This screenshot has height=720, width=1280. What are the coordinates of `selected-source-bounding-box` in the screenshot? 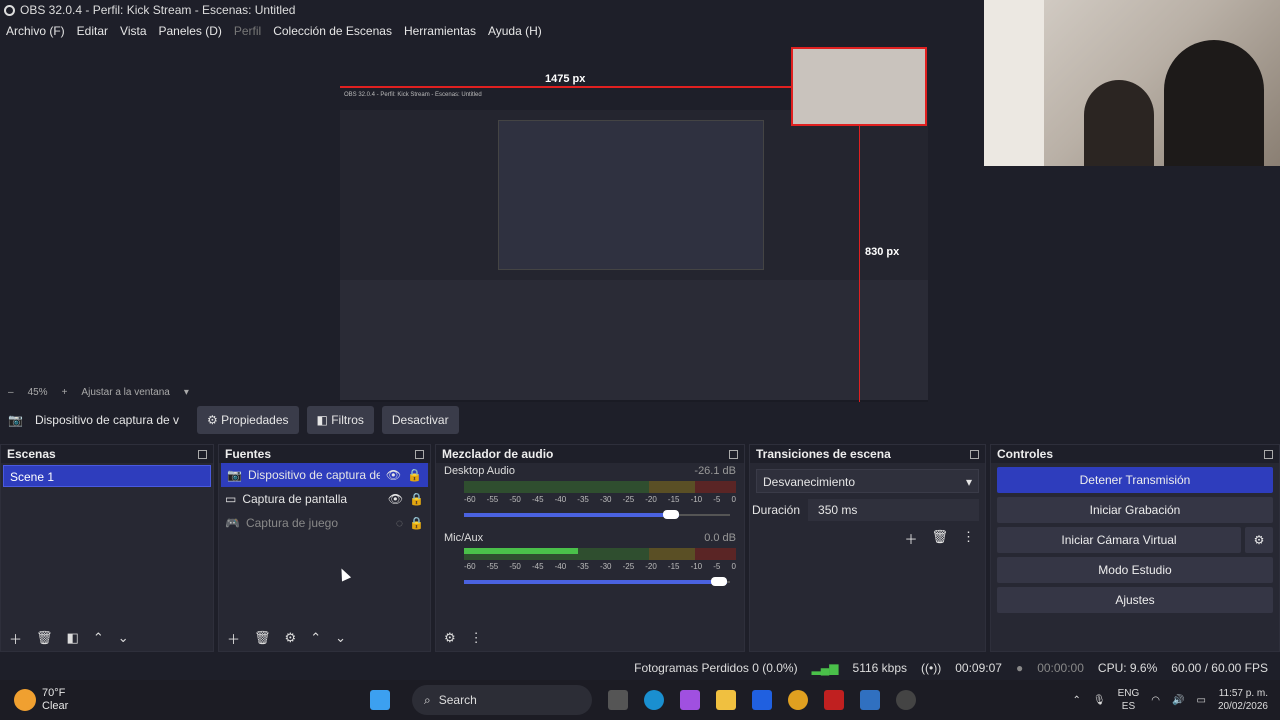 It's located at (859, 86).